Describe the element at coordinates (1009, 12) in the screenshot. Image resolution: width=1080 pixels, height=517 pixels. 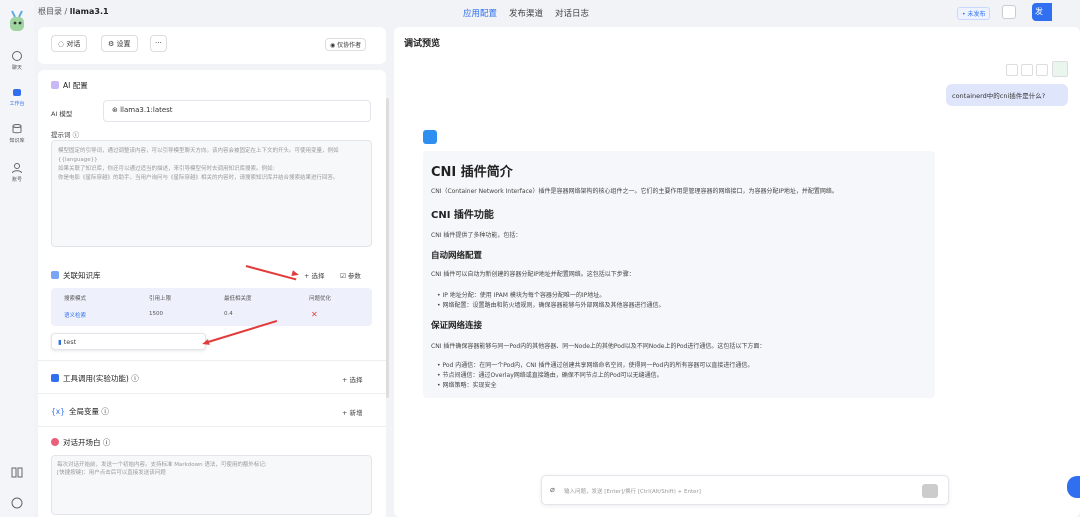
I see `history-clock-icon` at that location.